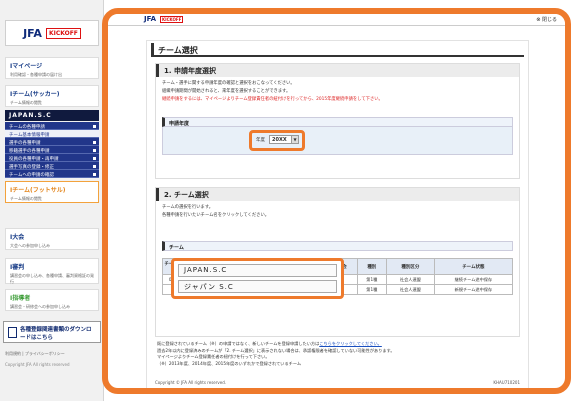  What do you see at coordinates (52, 142) in the screenshot?
I see `sidebar-menu-item: 選手の各種申請` at bounding box center [52, 142].